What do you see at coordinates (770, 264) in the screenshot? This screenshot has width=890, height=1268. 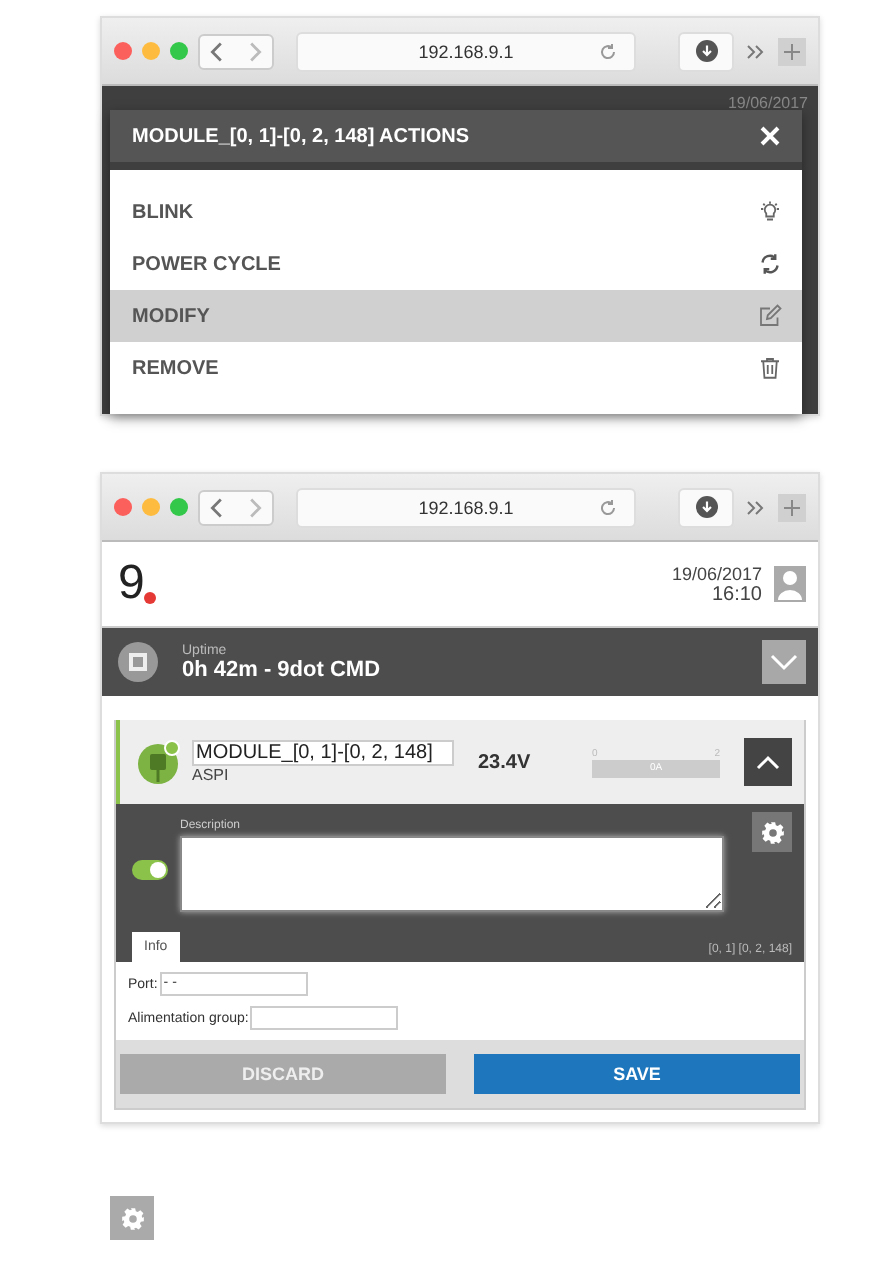 I see `refresh-icon` at bounding box center [770, 264].